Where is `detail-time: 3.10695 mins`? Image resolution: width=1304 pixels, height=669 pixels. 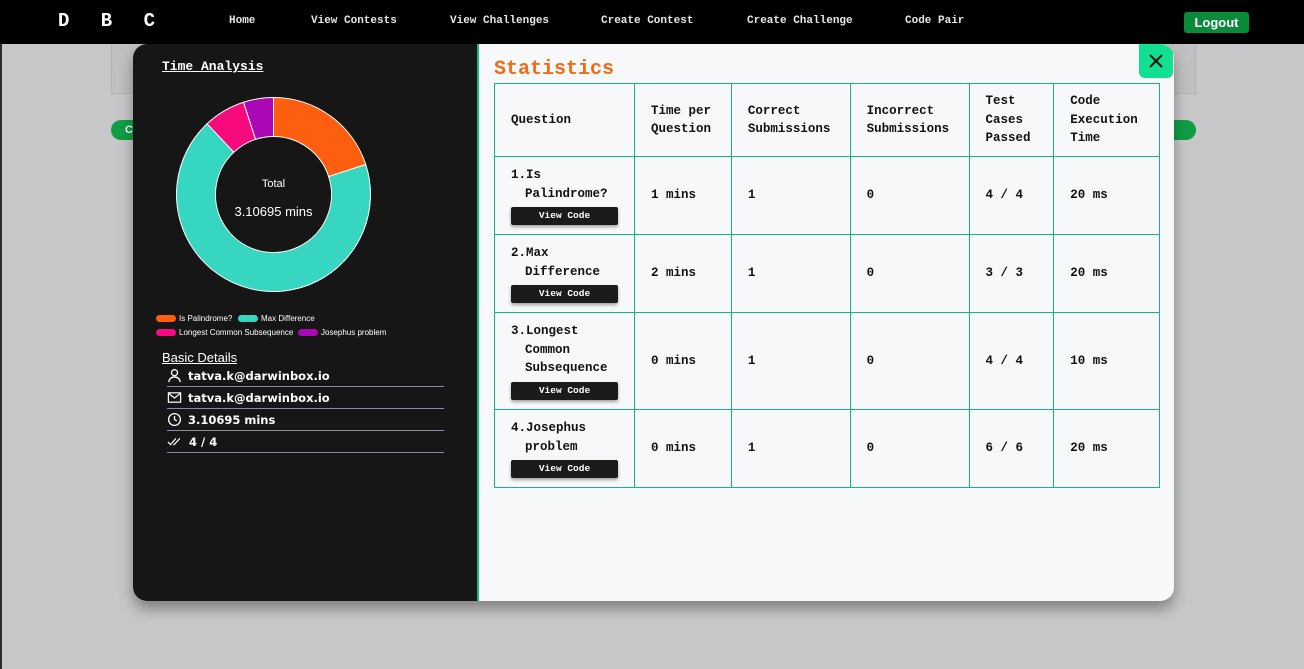 detail-time: 3.10695 mins is located at coordinates (305, 420).